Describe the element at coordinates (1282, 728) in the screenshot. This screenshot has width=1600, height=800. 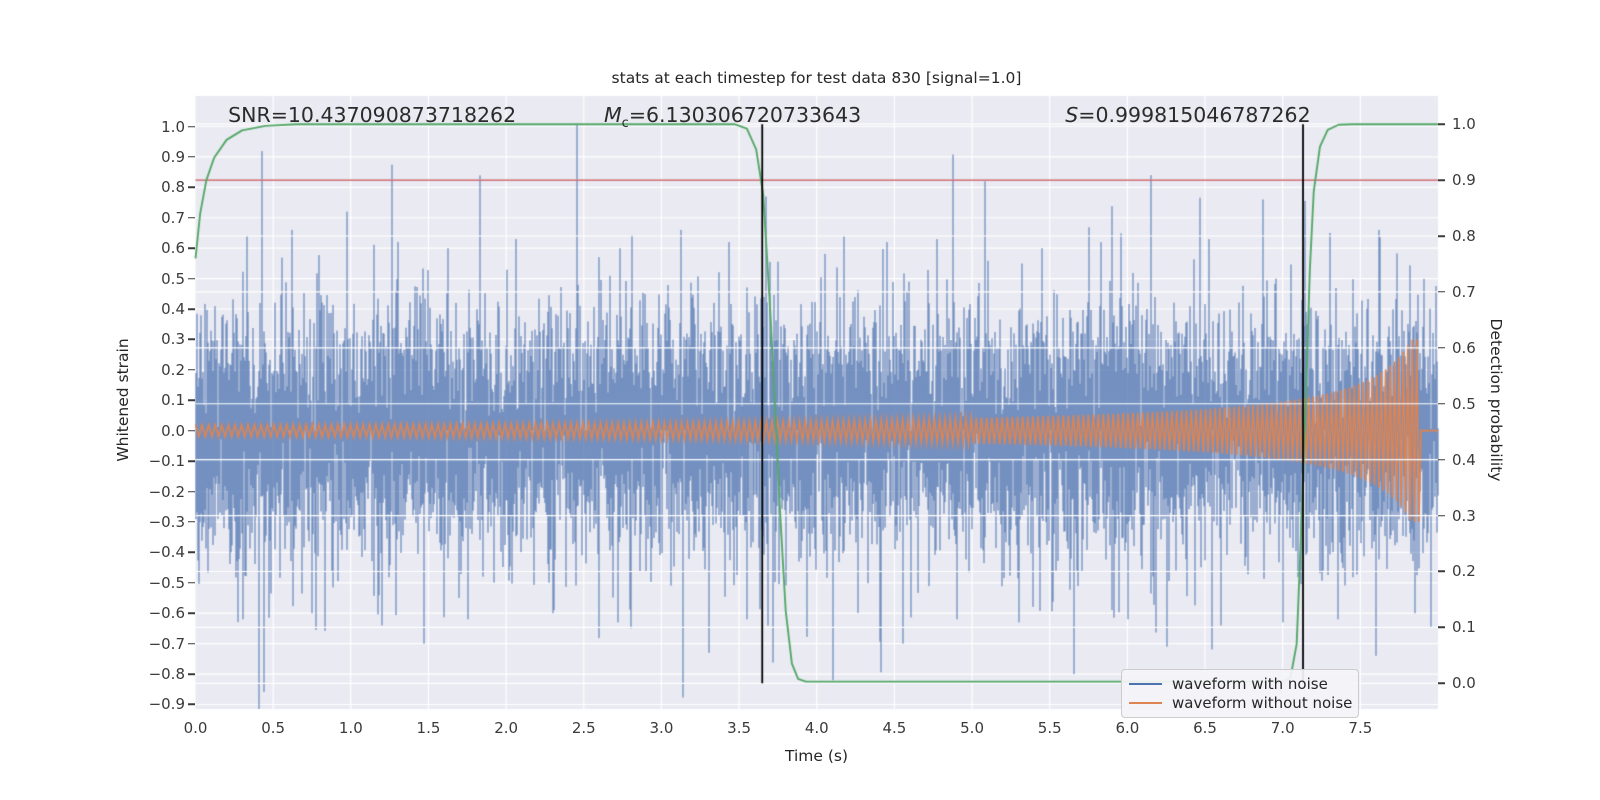
I see `x-tick-label: 7.0` at that location.